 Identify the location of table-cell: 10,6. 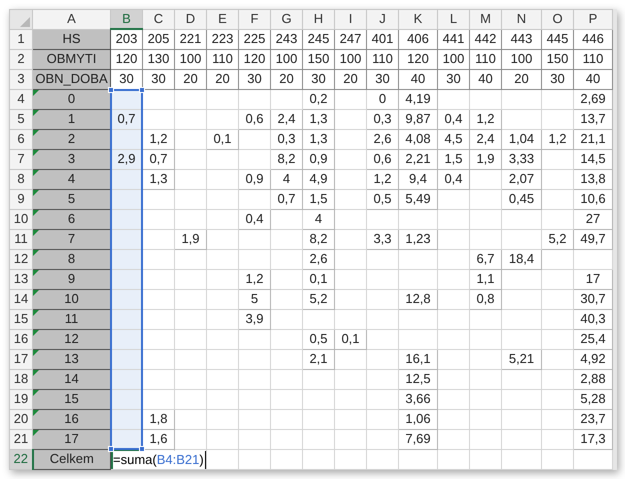
(593, 198).